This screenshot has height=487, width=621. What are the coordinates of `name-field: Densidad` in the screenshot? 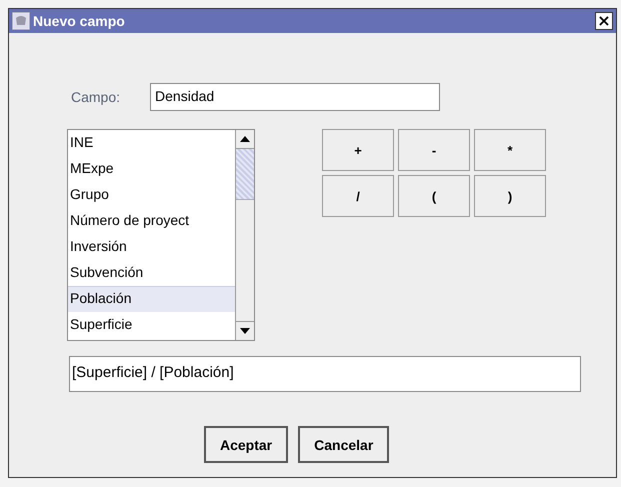 It's located at (295, 97).